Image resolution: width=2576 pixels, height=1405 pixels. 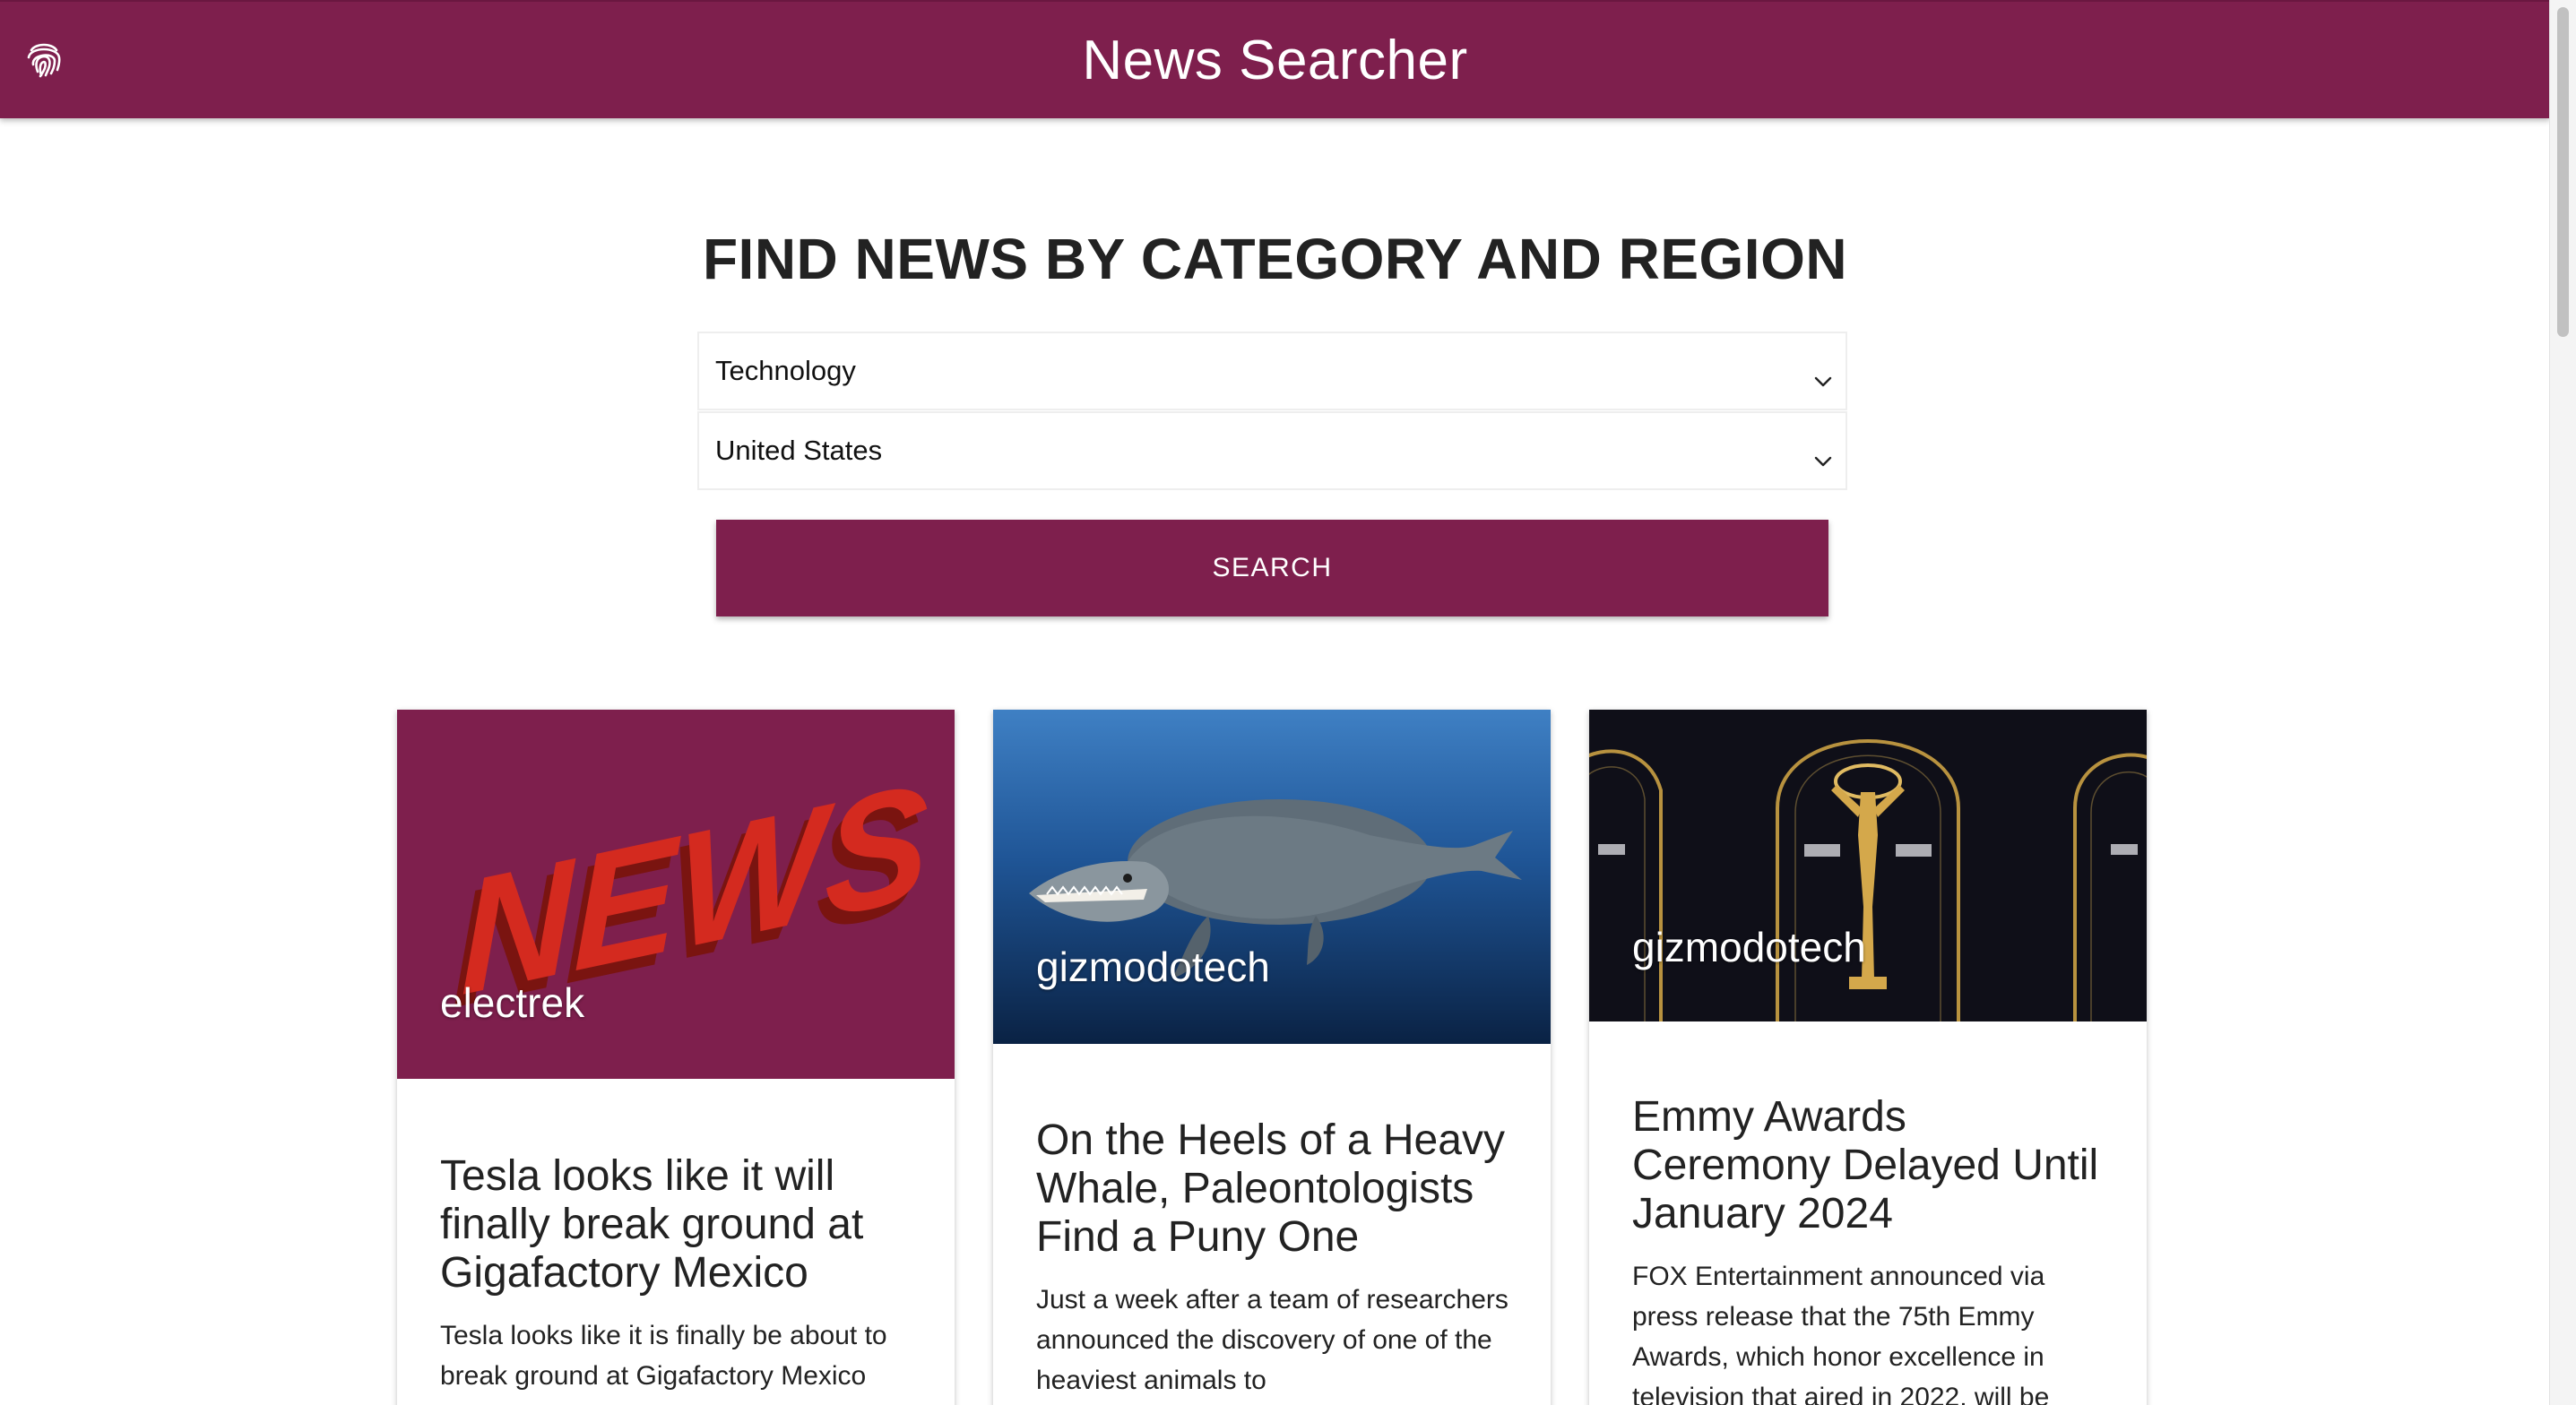 I want to click on emmy-statuette-graphic, so click(x=1868, y=866).